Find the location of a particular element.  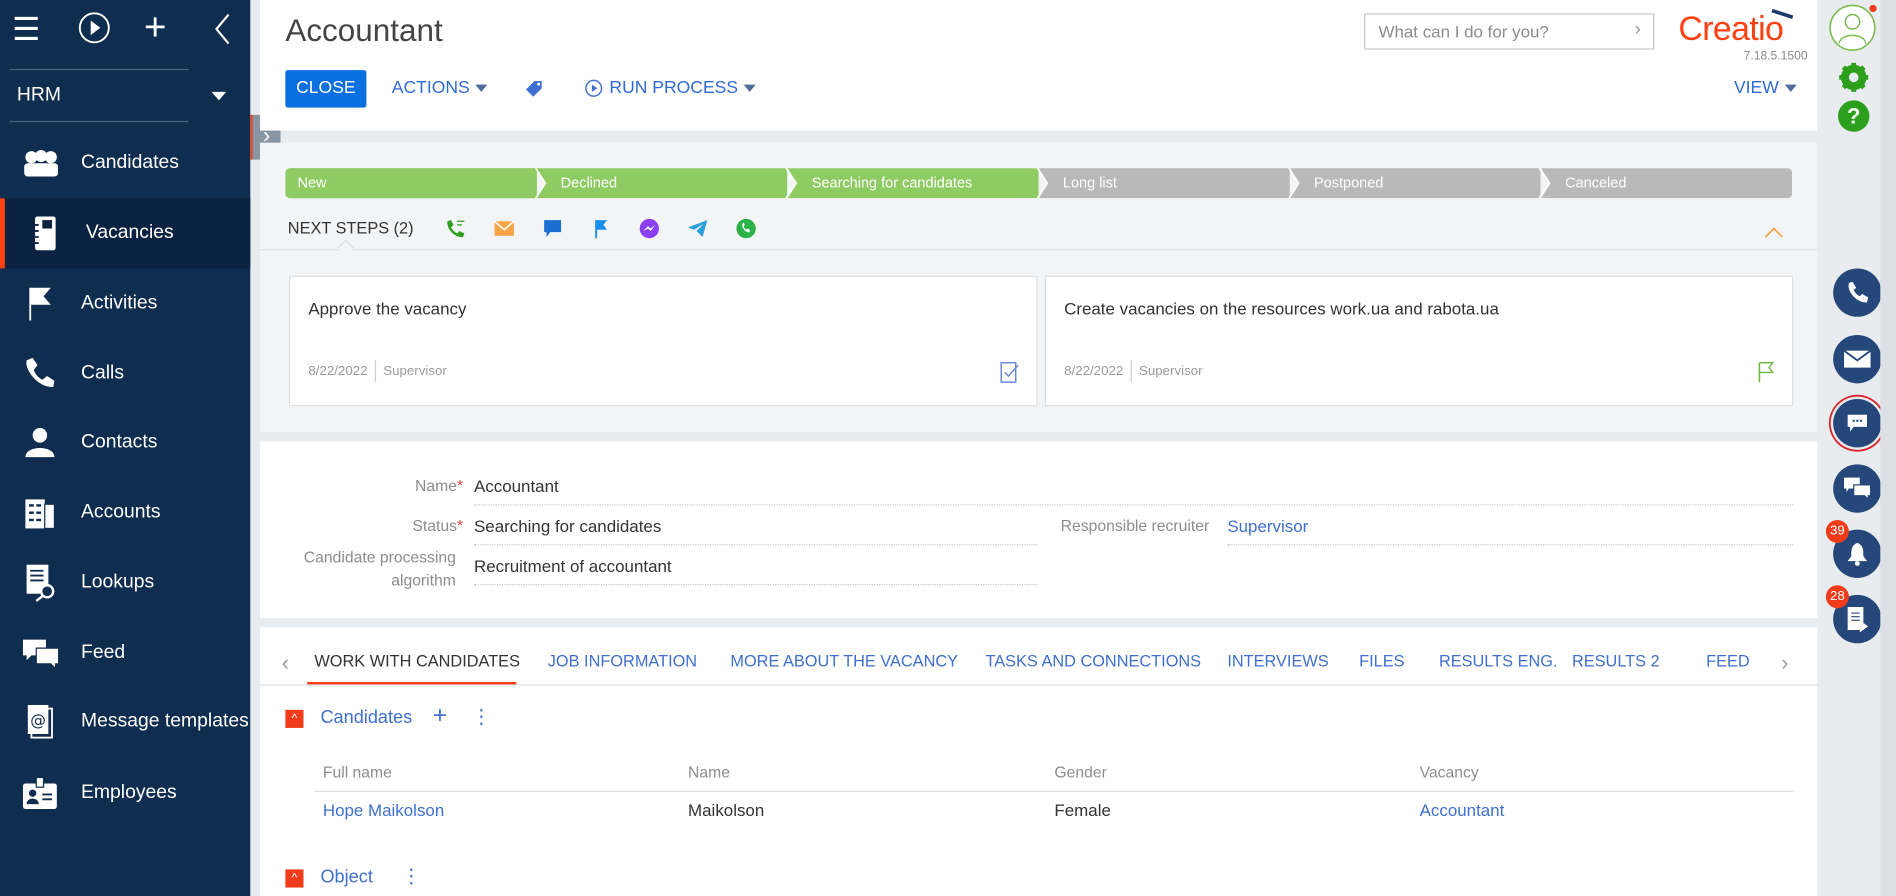

creatio-logo: Creatio is located at coordinates (1731, 28).